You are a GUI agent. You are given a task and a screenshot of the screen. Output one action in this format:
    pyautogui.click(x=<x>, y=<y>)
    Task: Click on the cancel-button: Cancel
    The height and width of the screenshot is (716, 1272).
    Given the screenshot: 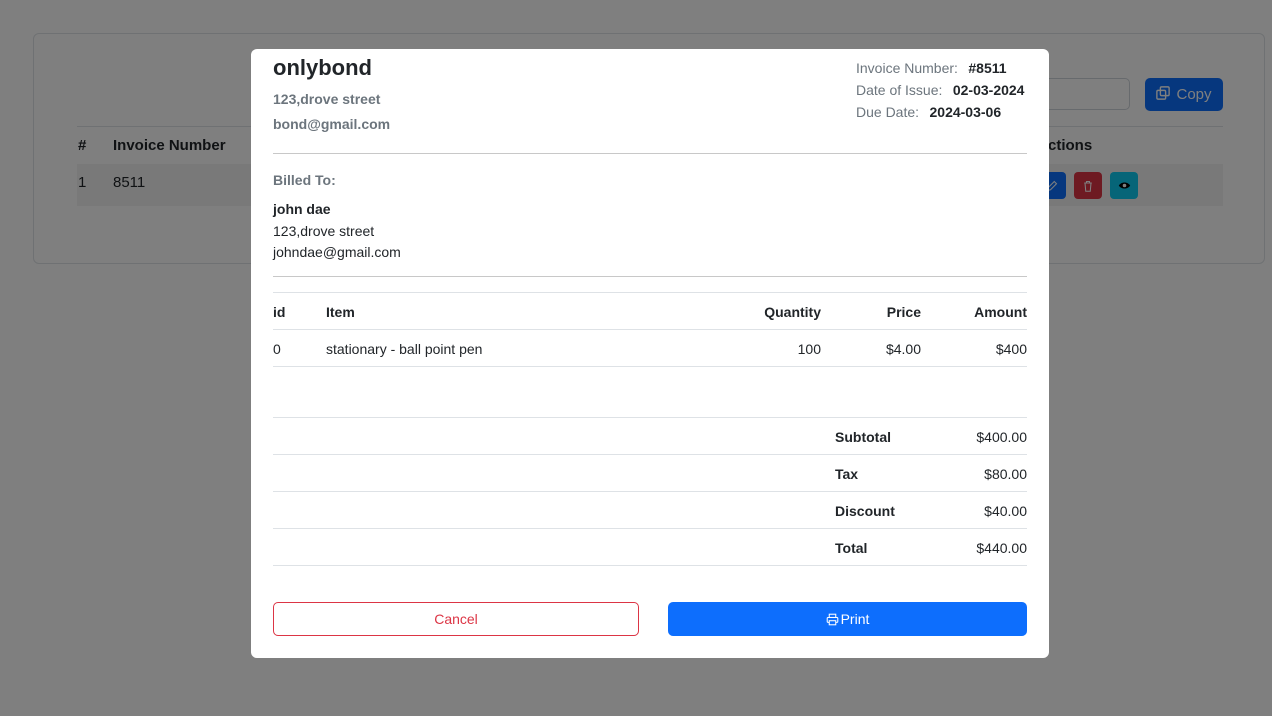 What is the action you would take?
    pyautogui.click(x=456, y=619)
    